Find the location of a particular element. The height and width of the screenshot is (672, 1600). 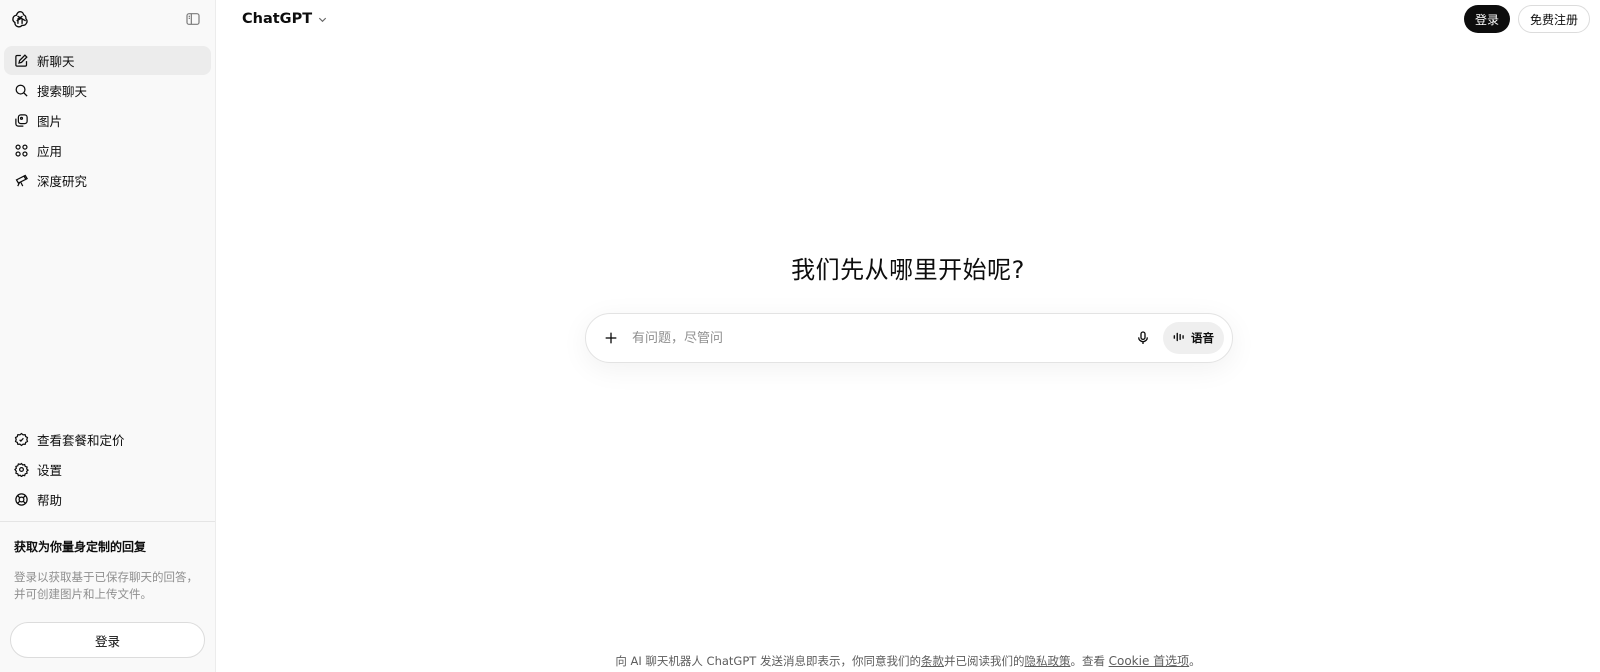

header-actions: 登录 免费注册 is located at coordinates (1526, 19).